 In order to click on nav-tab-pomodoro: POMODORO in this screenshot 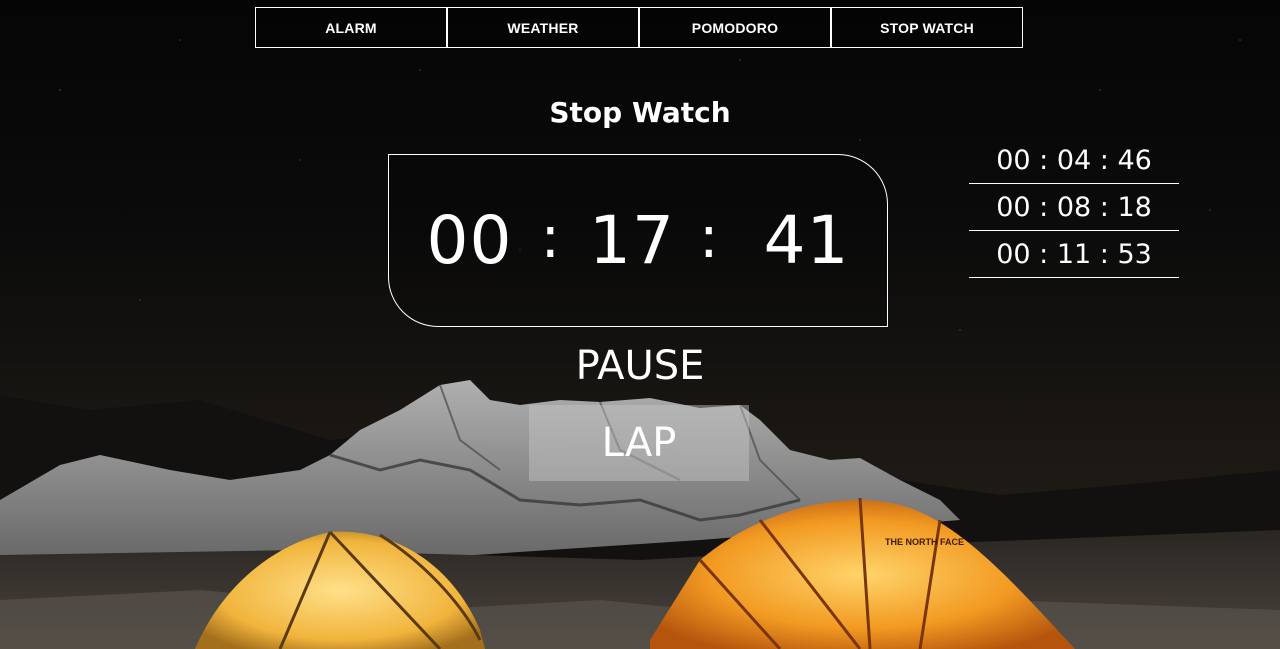, I will do `click(735, 27)`.